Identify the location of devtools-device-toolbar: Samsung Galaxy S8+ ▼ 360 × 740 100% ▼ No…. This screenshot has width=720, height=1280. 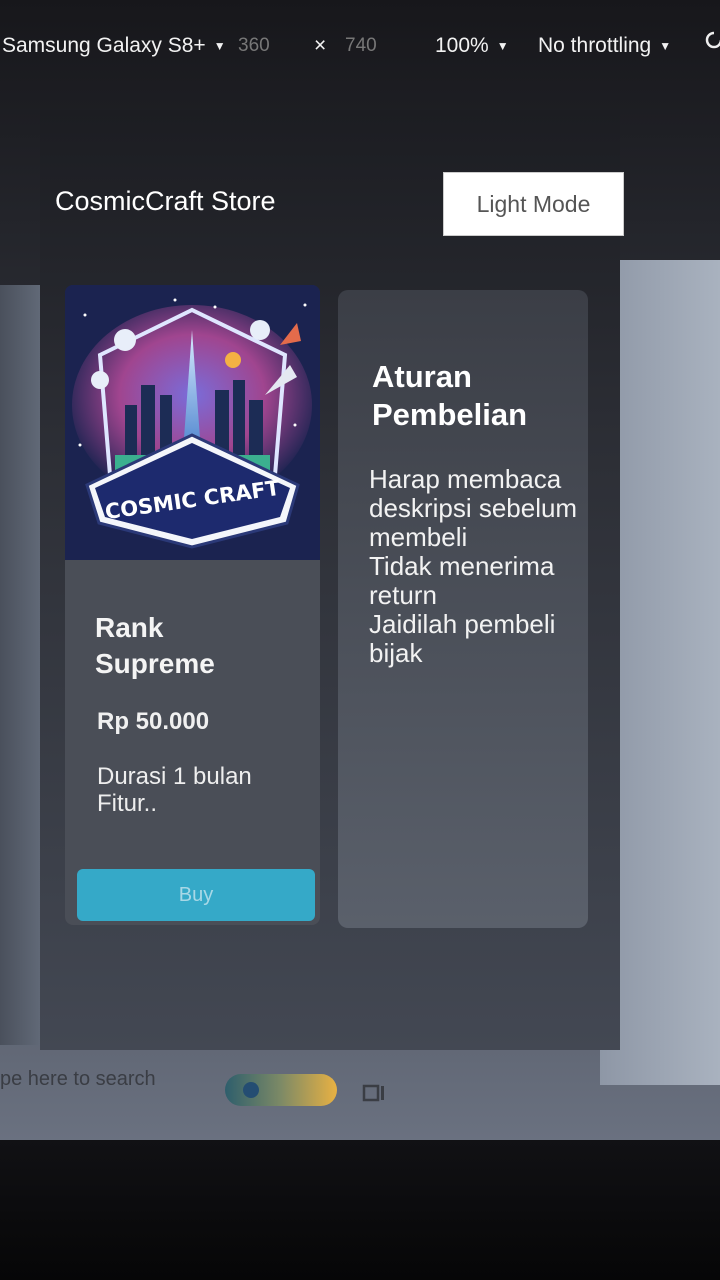
(360, 46).